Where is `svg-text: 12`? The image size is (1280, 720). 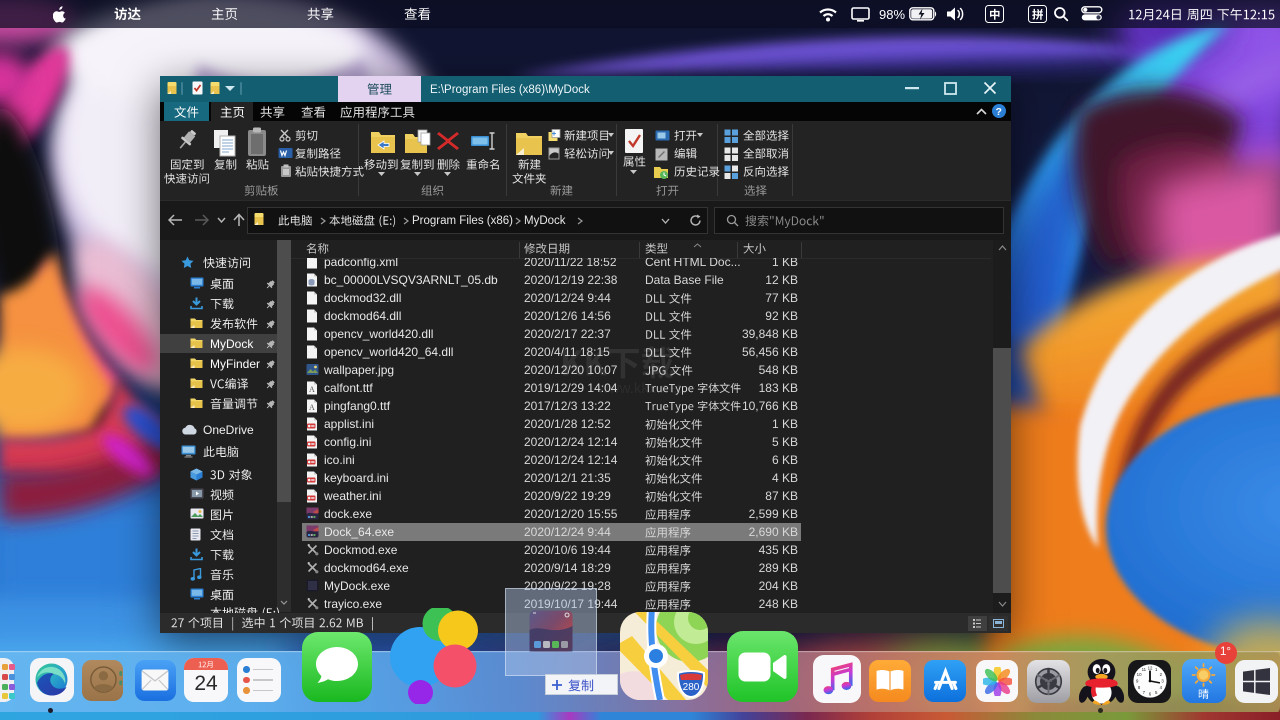
svg-text: 12 is located at coordinates (1149, 667).